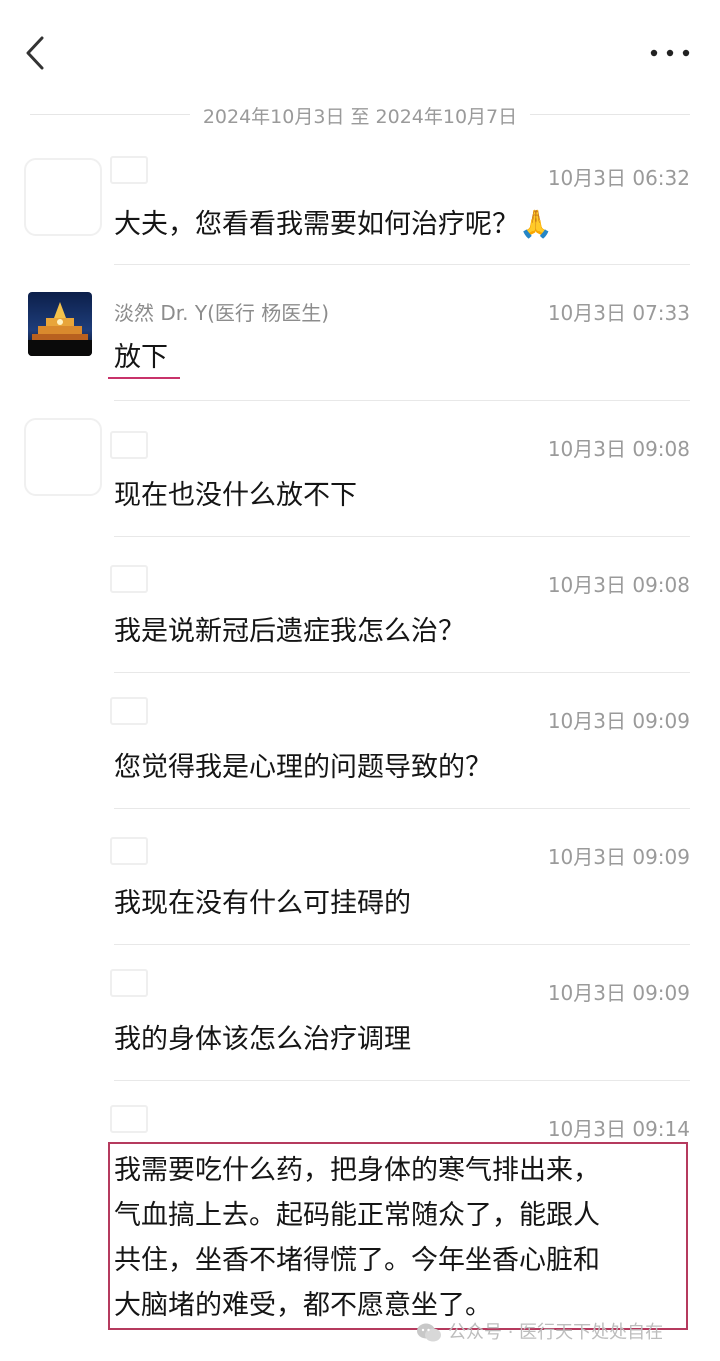 The height and width of the screenshot is (1361, 720). What do you see at coordinates (618, 178) in the screenshot?
I see `message-time: 10月3日 06:32` at bounding box center [618, 178].